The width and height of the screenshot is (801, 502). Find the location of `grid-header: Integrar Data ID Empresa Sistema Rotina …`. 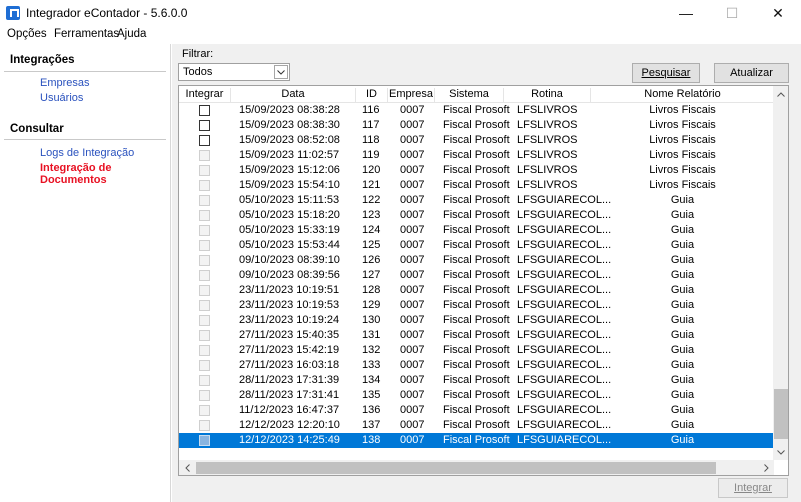

grid-header: Integrar Data ID Empresa Sistema Rotina … is located at coordinates (476, 94).